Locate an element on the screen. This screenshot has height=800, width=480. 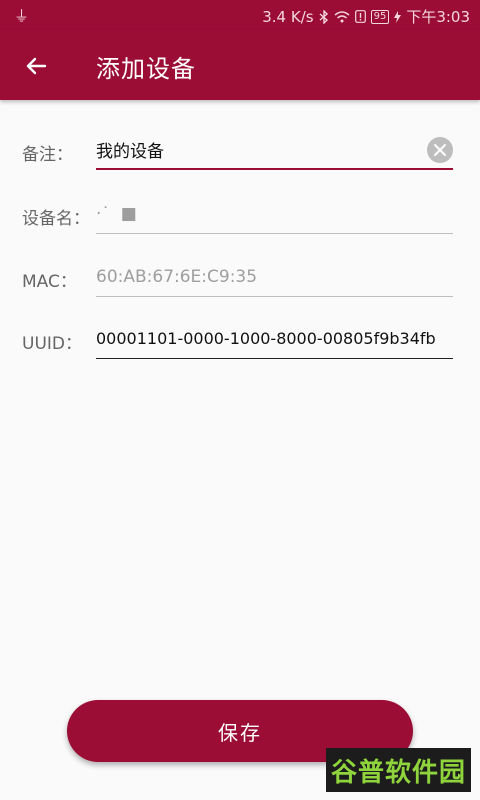
device-name-label: 设备名： is located at coordinates (56, 219).